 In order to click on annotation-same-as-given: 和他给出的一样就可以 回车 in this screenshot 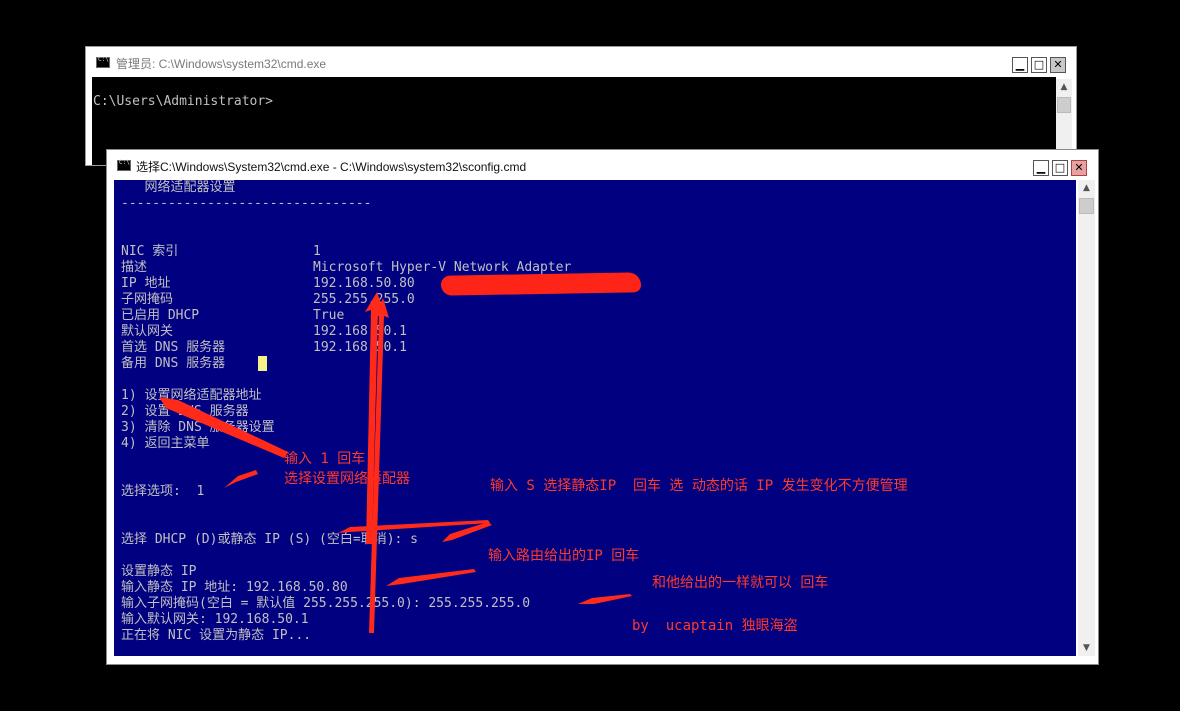, I will do `click(740, 583)`.